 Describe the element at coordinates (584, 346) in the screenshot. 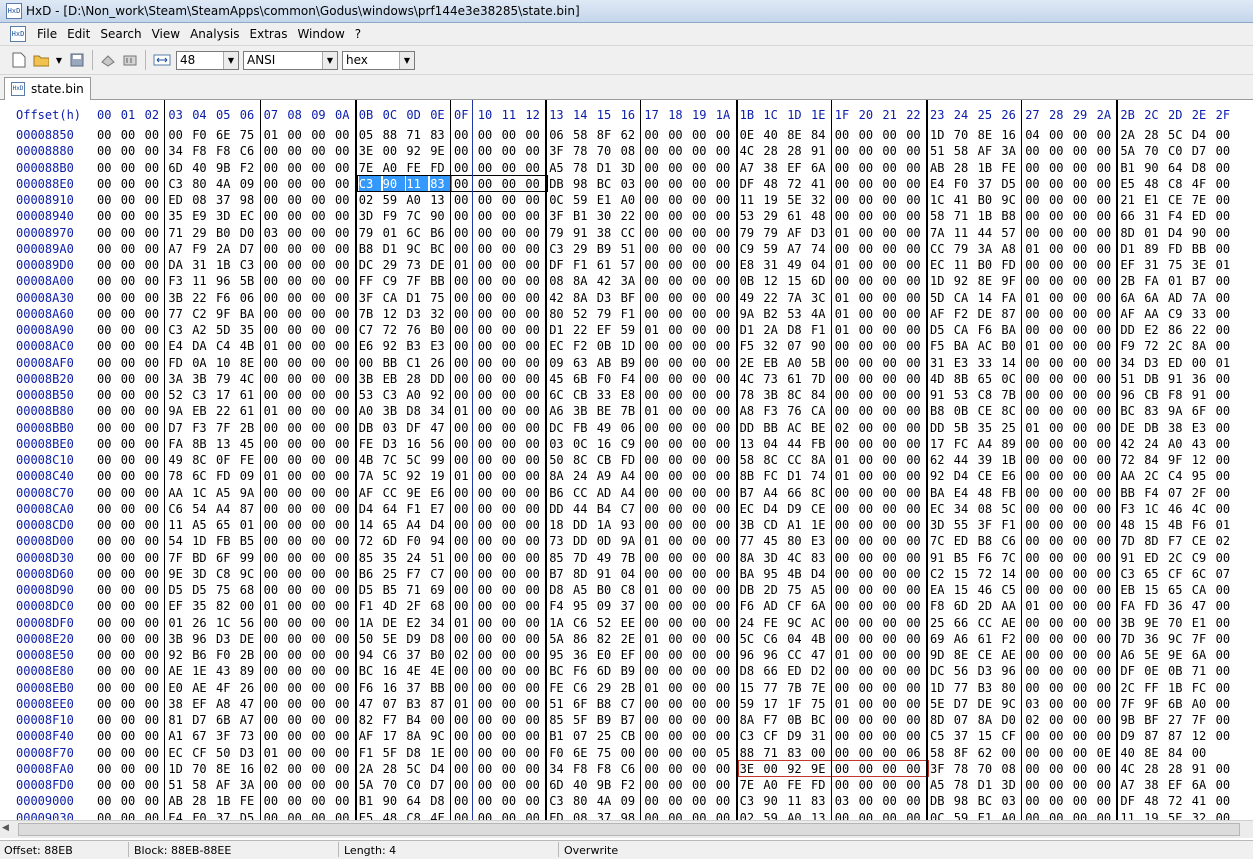

I see `hex-byte: F2` at that location.